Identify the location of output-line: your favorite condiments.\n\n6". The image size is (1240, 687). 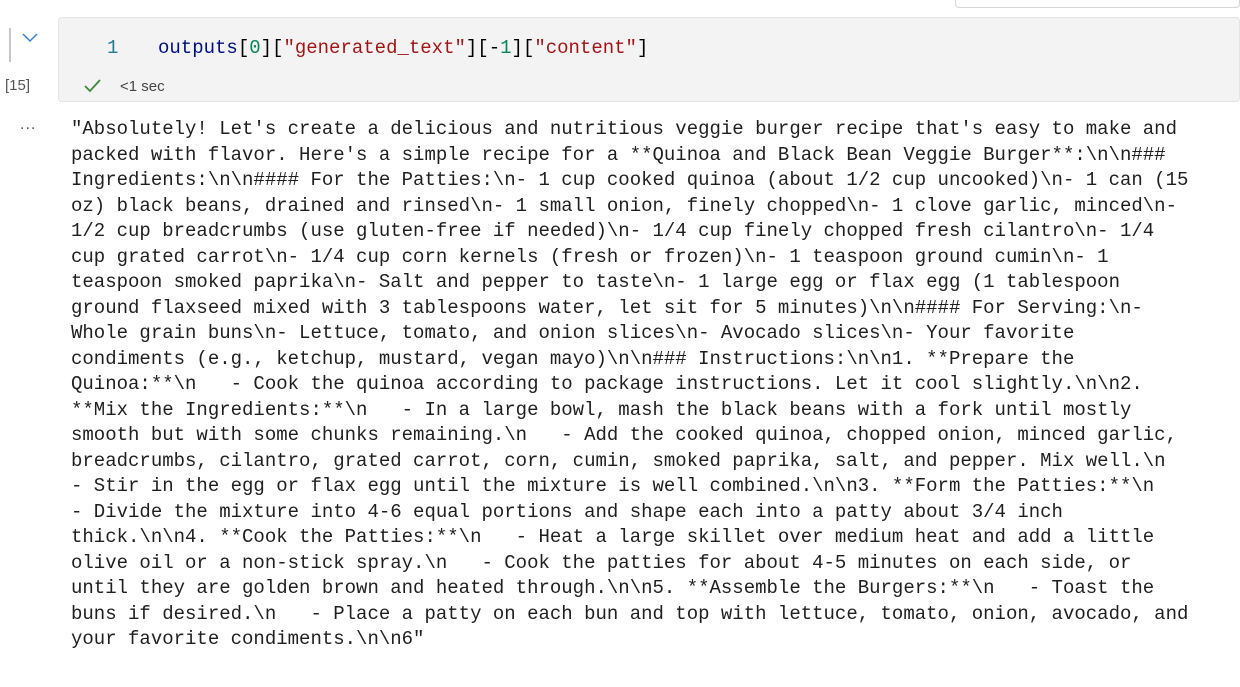
(248, 639).